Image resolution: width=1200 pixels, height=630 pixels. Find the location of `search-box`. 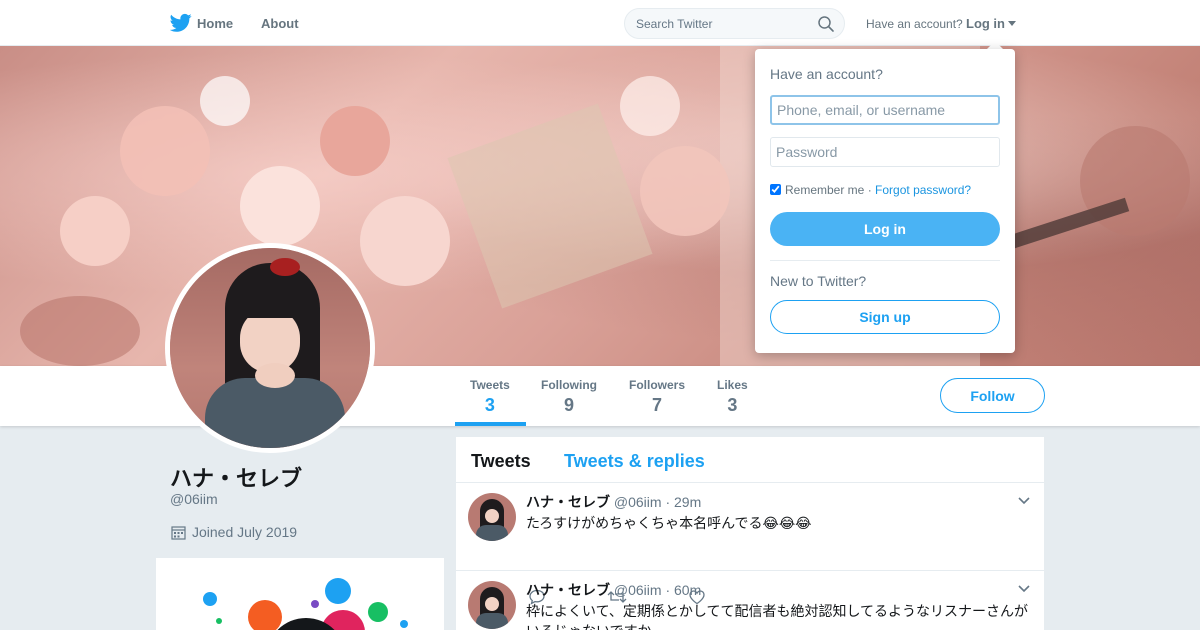

search-box is located at coordinates (734, 23).